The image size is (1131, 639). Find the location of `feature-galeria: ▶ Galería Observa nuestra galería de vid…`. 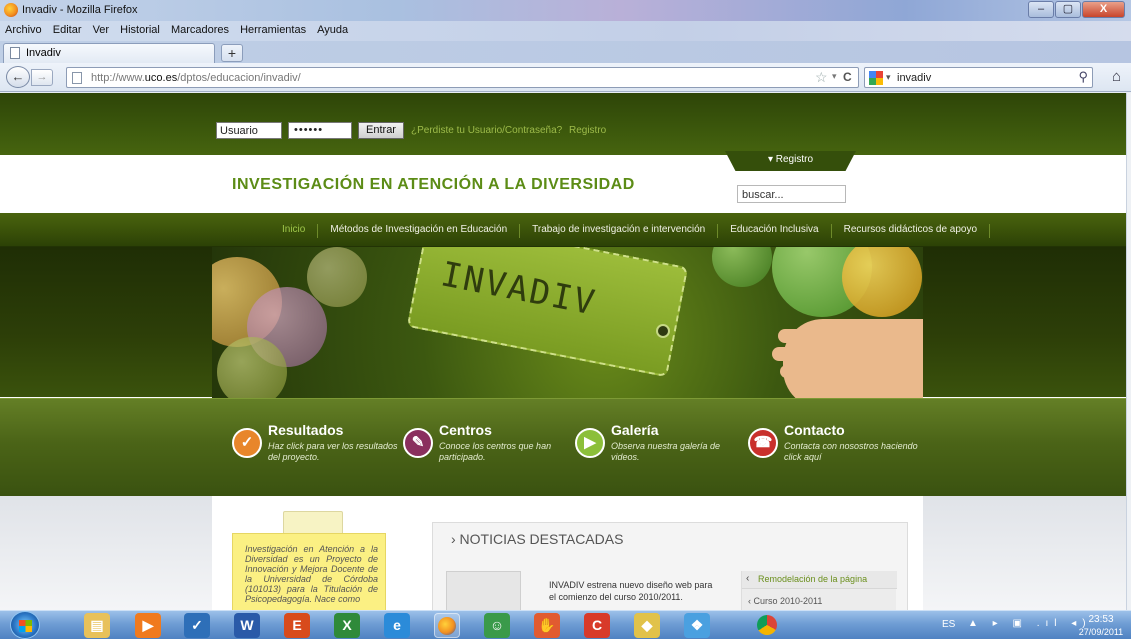

feature-galeria: ▶ Galería Observa nuestra galería de vid… is located at coordinates (660, 452).